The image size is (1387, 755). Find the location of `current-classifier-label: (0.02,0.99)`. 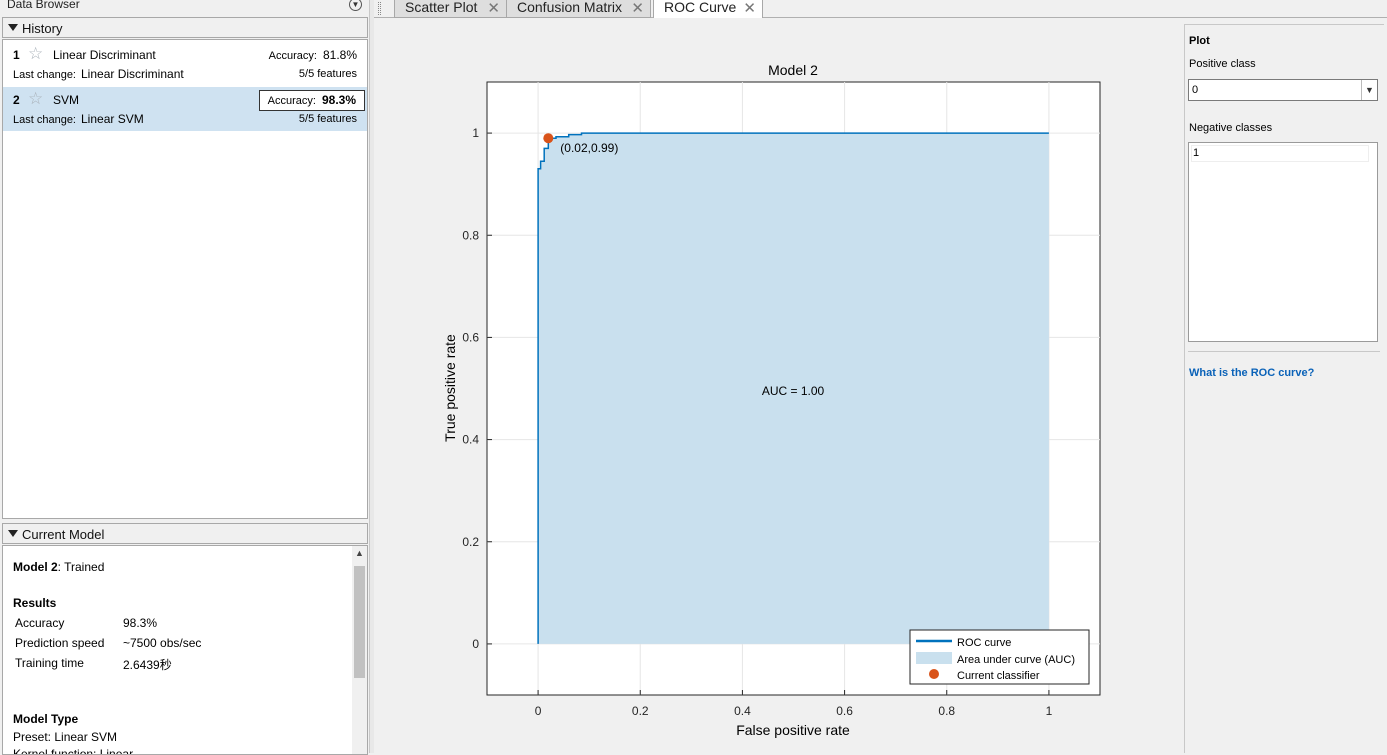

current-classifier-label: (0.02,0.99) is located at coordinates (589, 148).